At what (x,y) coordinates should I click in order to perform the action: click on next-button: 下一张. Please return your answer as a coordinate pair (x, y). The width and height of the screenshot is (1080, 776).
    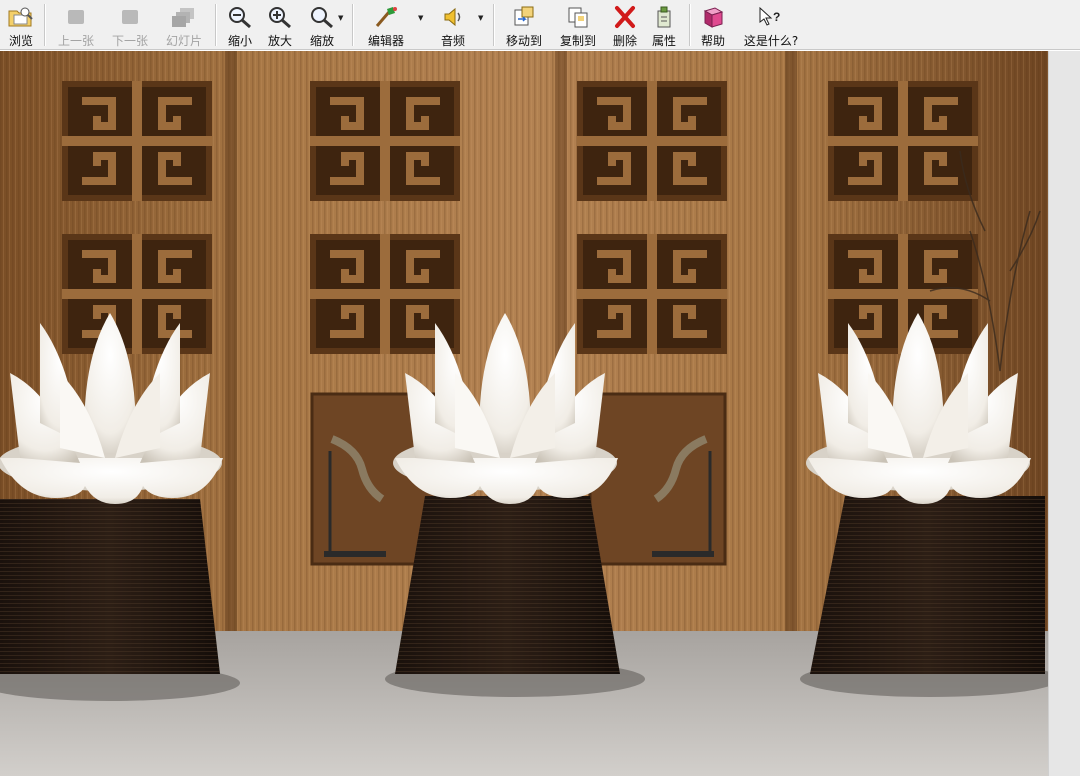
    Looking at the image, I should click on (130, 25).